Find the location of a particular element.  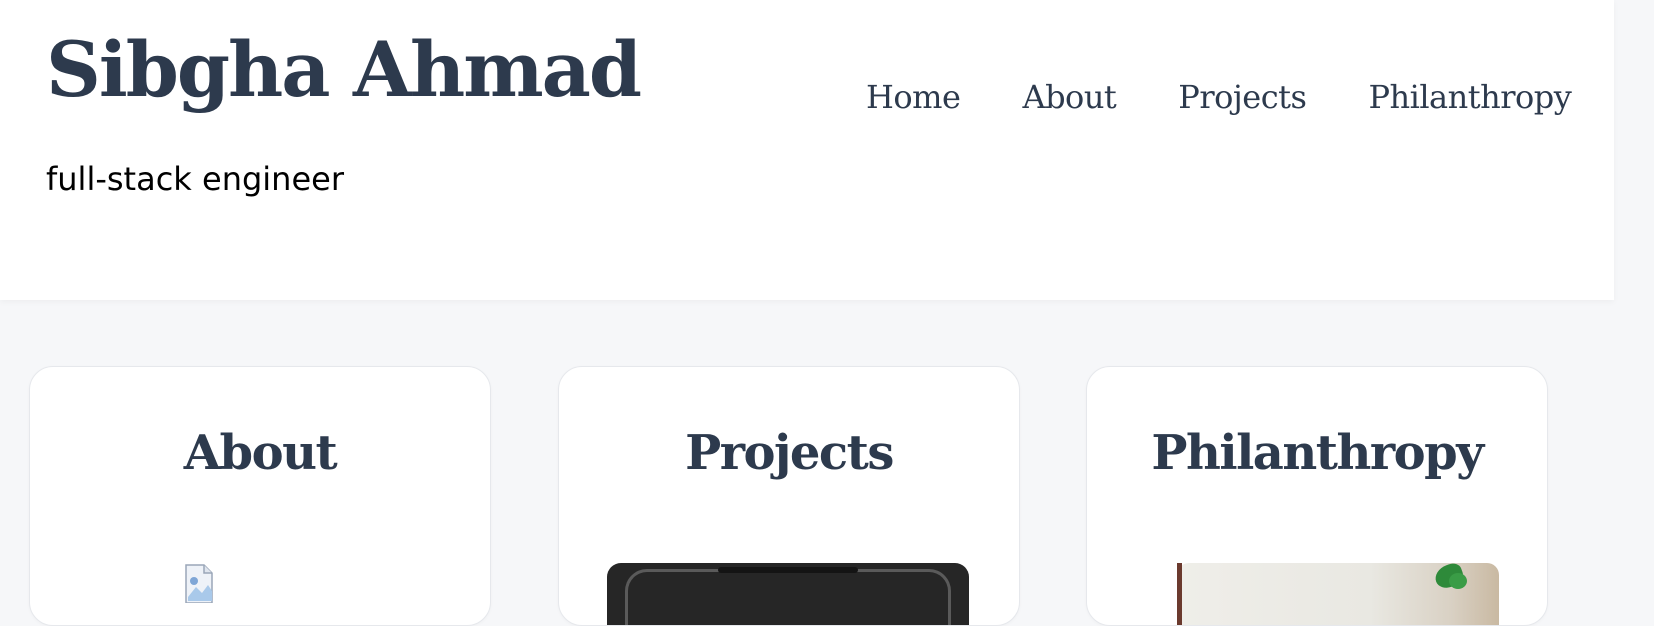

nav-about-link: About is located at coordinates (1069, 97).